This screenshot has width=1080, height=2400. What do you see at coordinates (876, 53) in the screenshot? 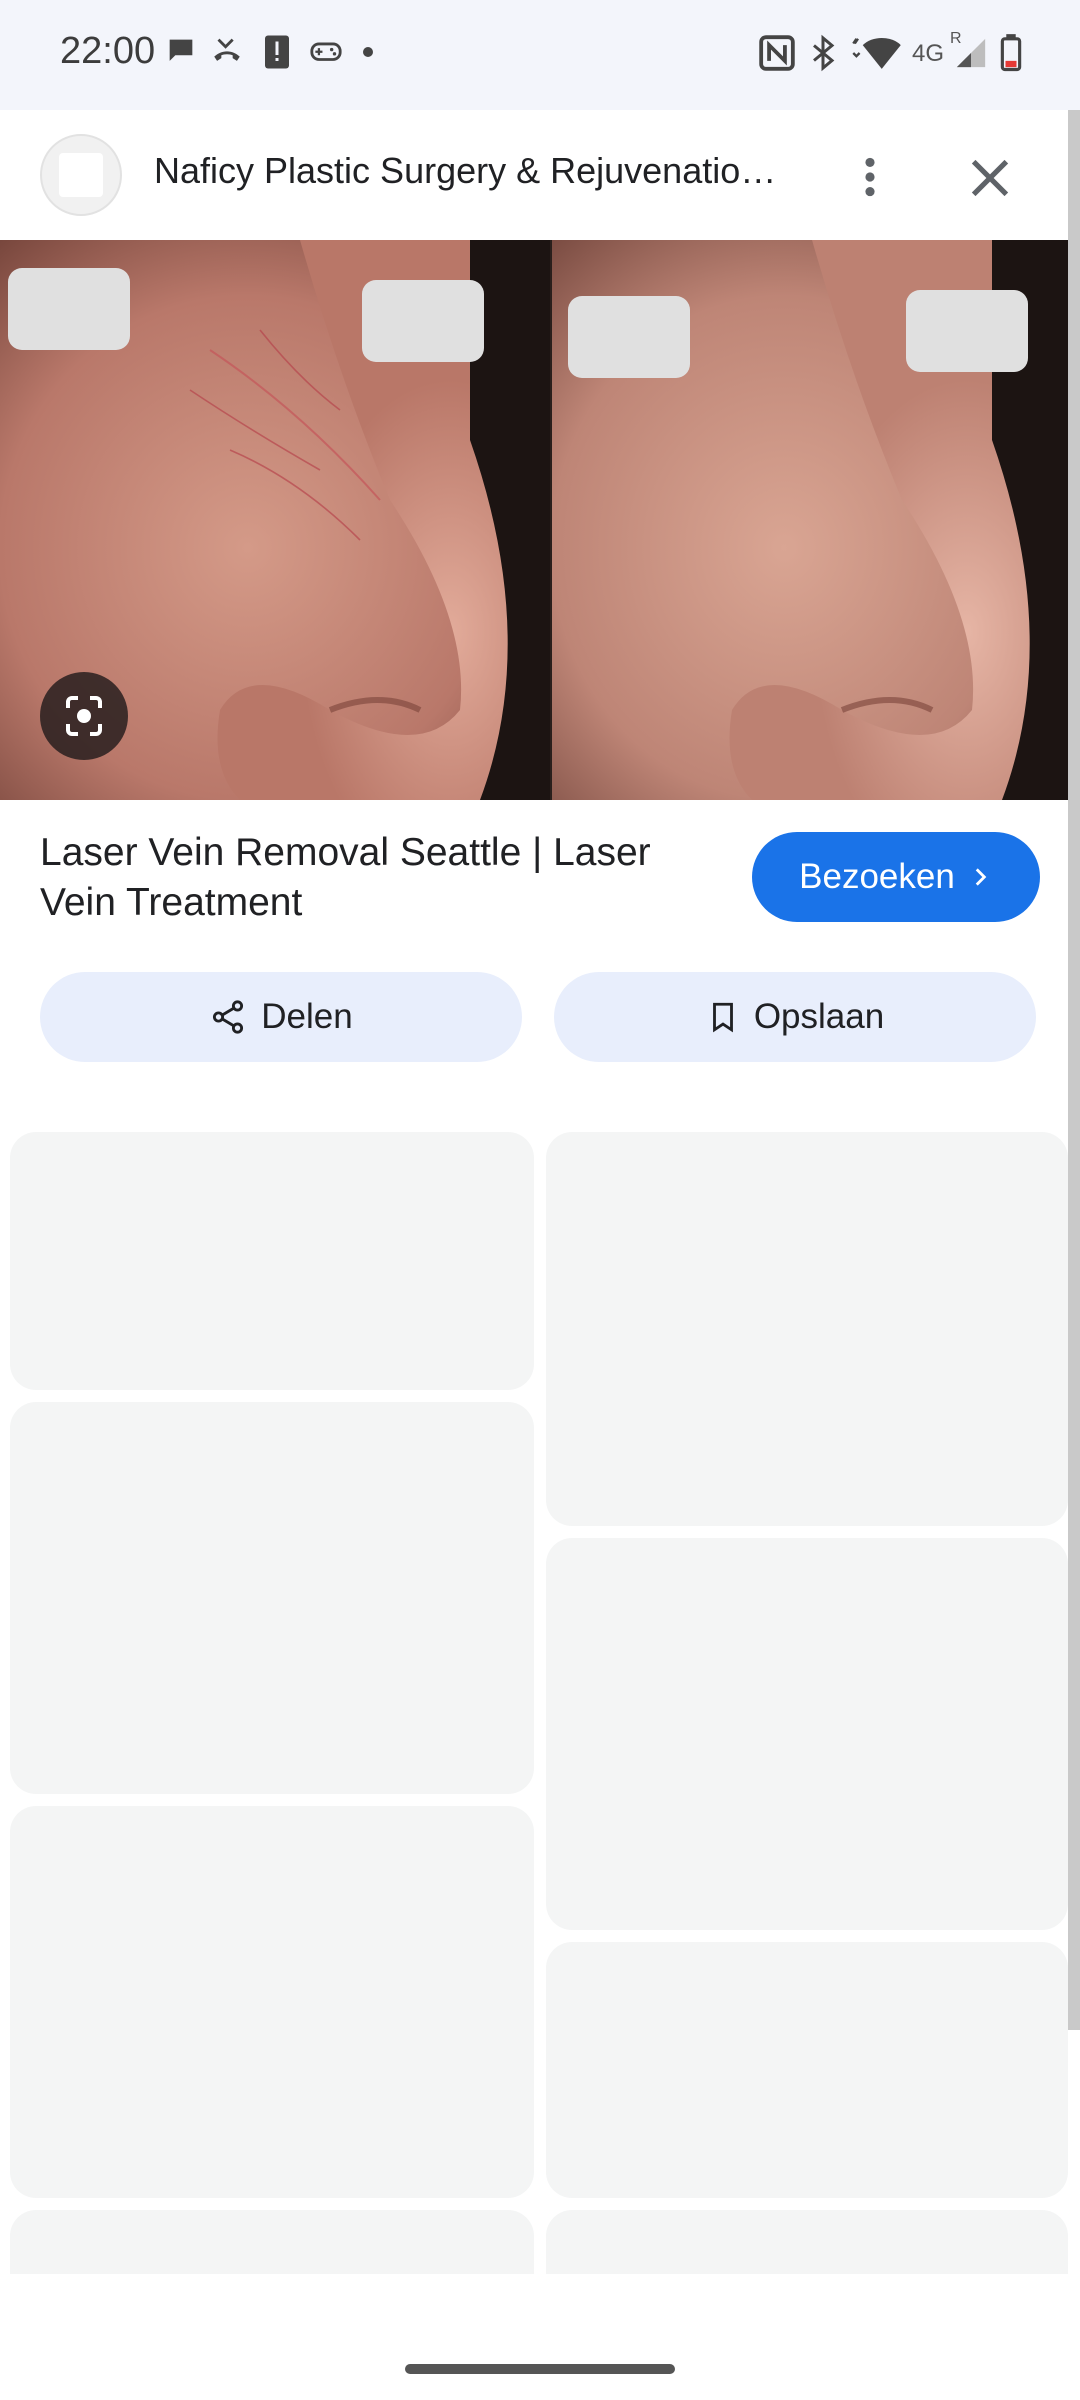
I see `wifi-icon` at bounding box center [876, 53].